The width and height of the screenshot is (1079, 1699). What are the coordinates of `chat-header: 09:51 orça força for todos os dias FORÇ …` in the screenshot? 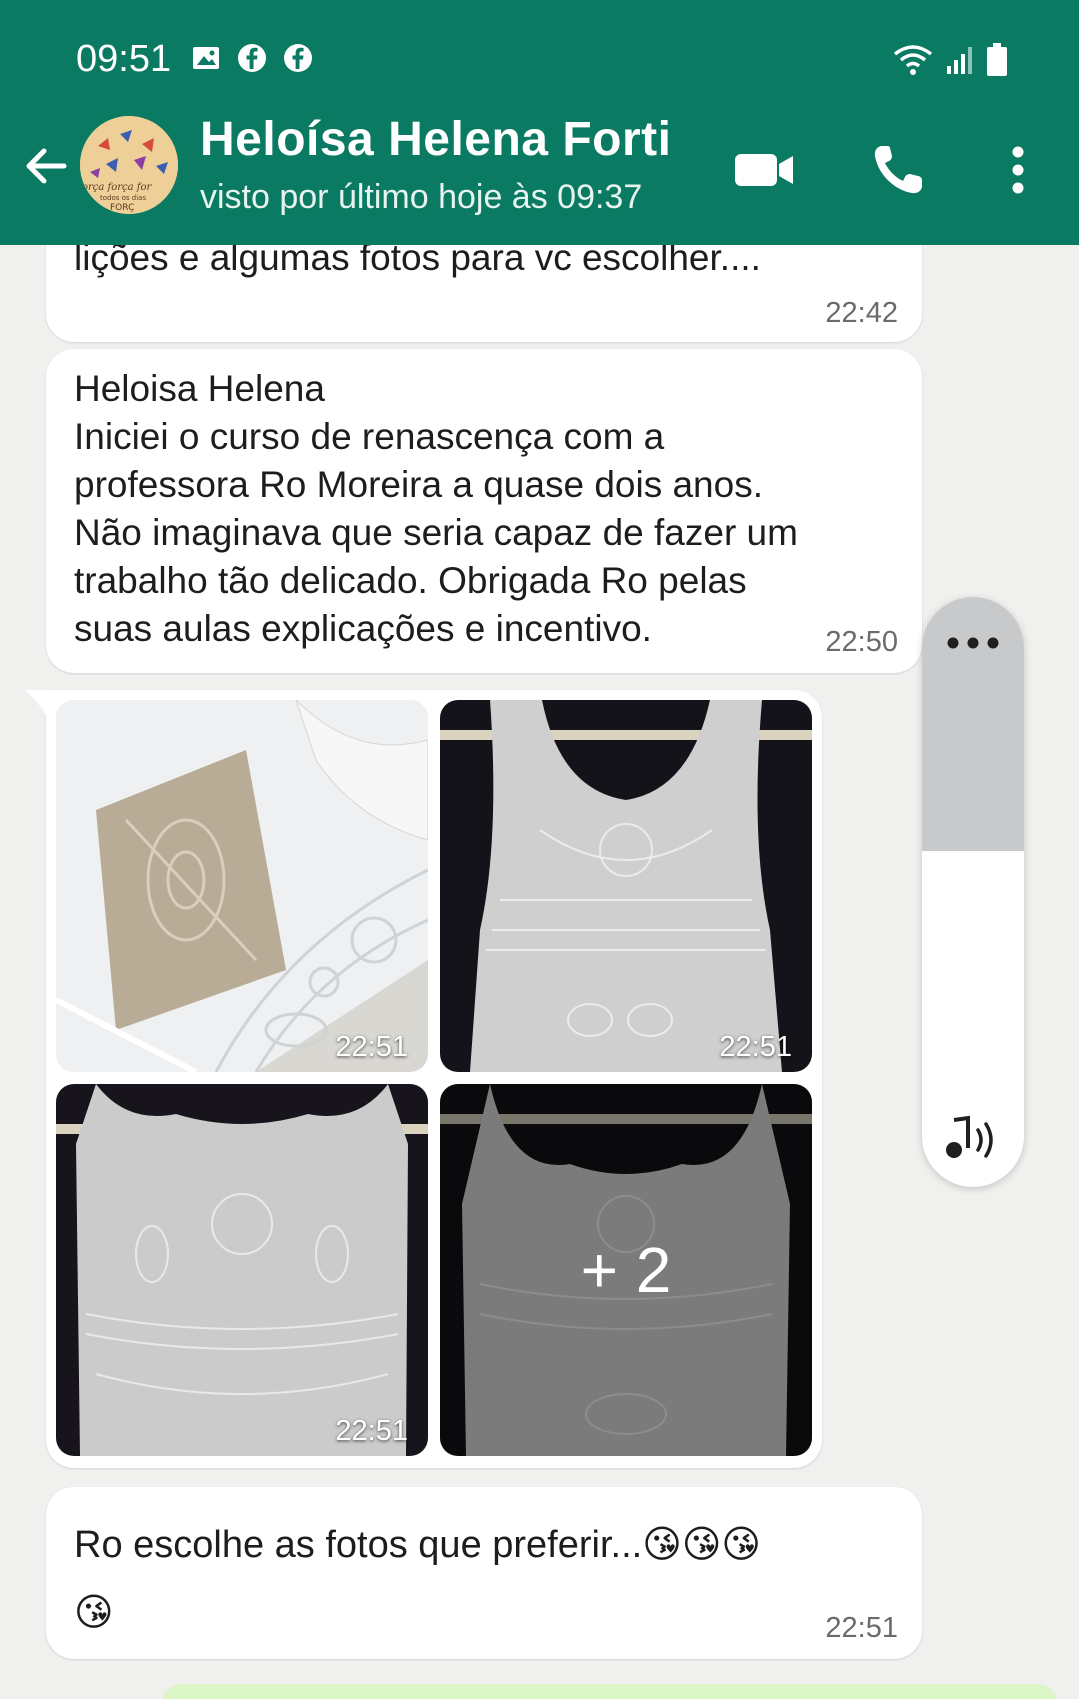 It's located at (539, 122).